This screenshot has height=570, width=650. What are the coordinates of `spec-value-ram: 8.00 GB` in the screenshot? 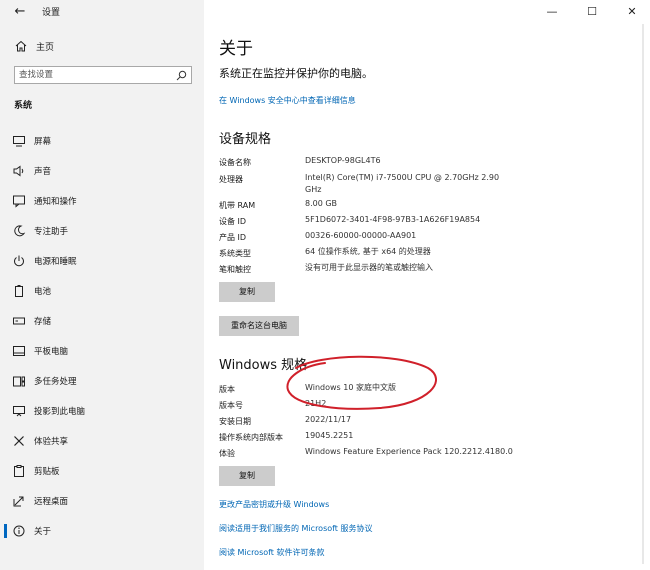 It's located at (321, 203).